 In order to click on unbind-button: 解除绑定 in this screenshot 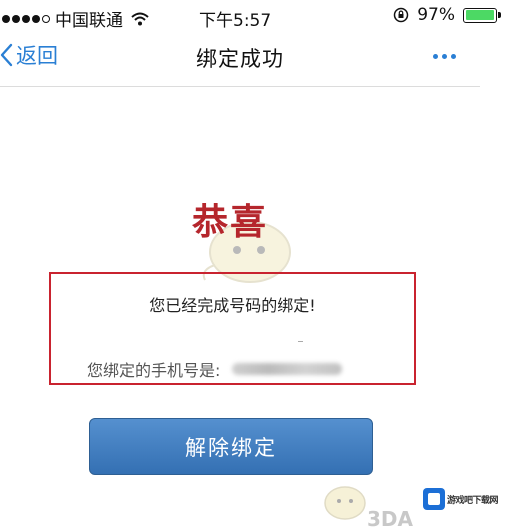, I will do `click(231, 446)`.